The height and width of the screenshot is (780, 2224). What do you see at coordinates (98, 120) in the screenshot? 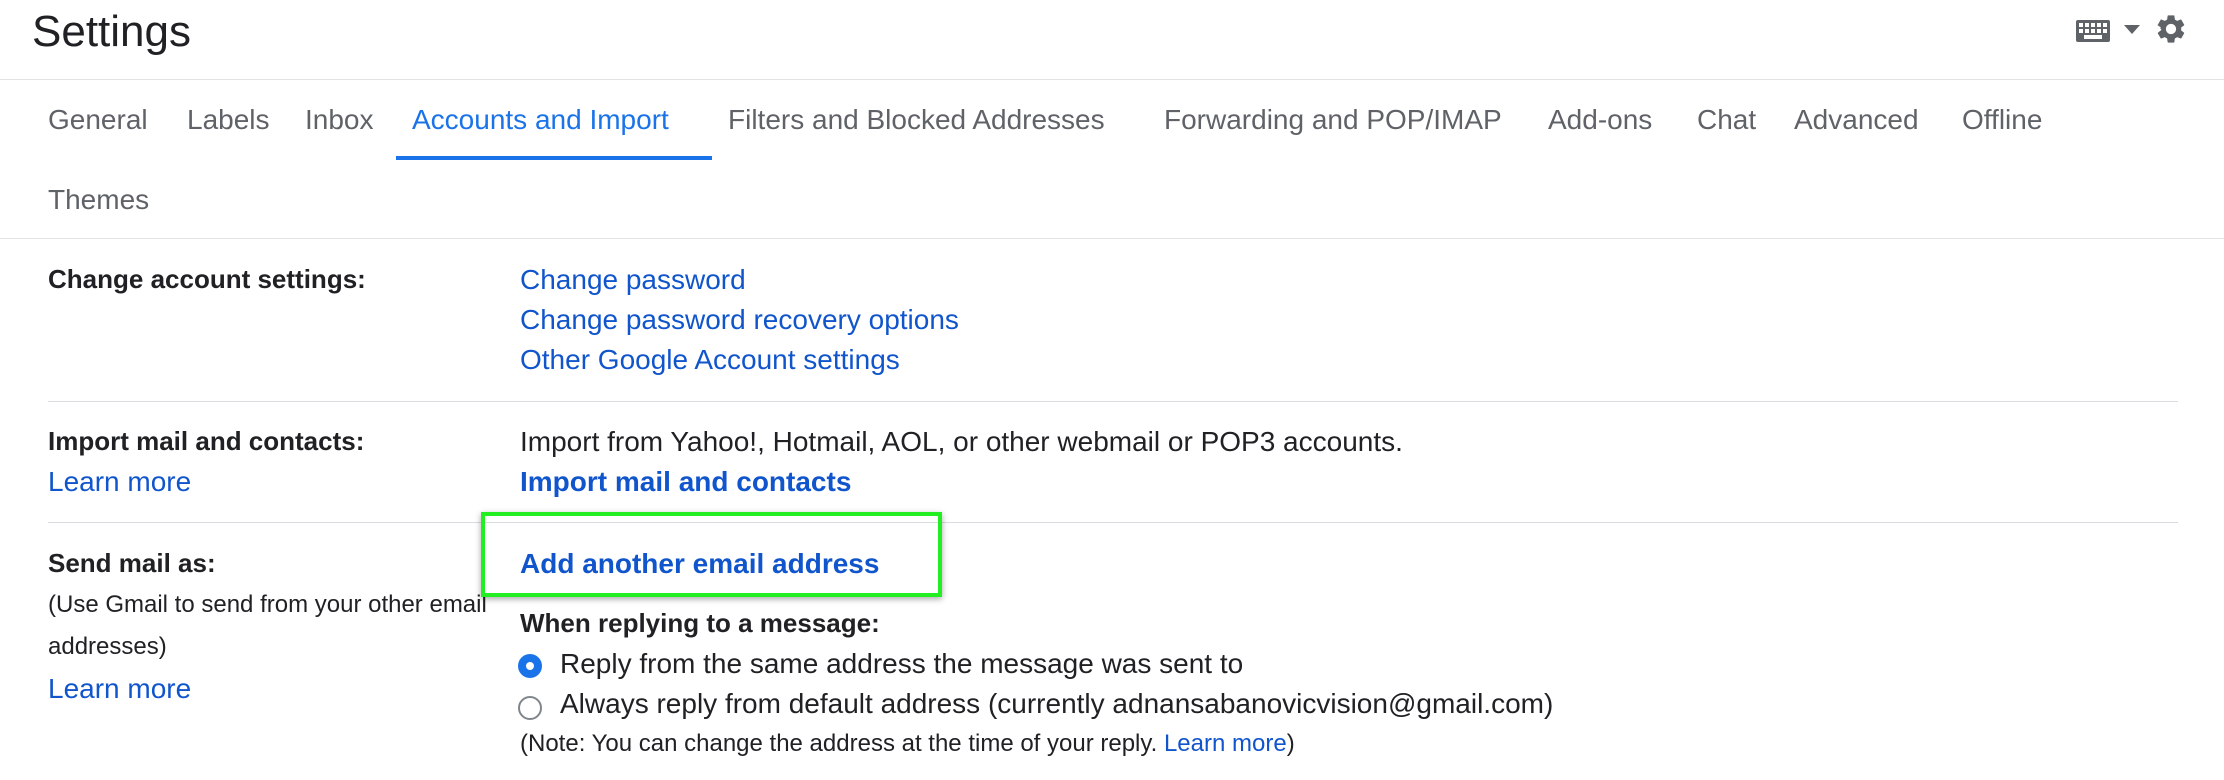
I see `tab-general: General` at bounding box center [98, 120].